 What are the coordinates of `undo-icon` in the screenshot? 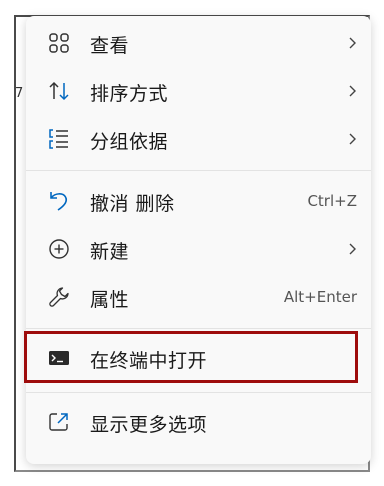 It's located at (59, 201).